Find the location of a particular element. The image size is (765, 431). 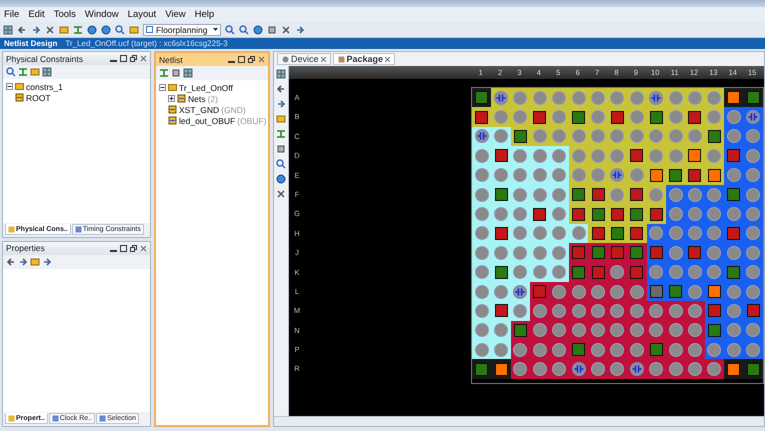

menu-item: Edit is located at coordinates (36, 14).